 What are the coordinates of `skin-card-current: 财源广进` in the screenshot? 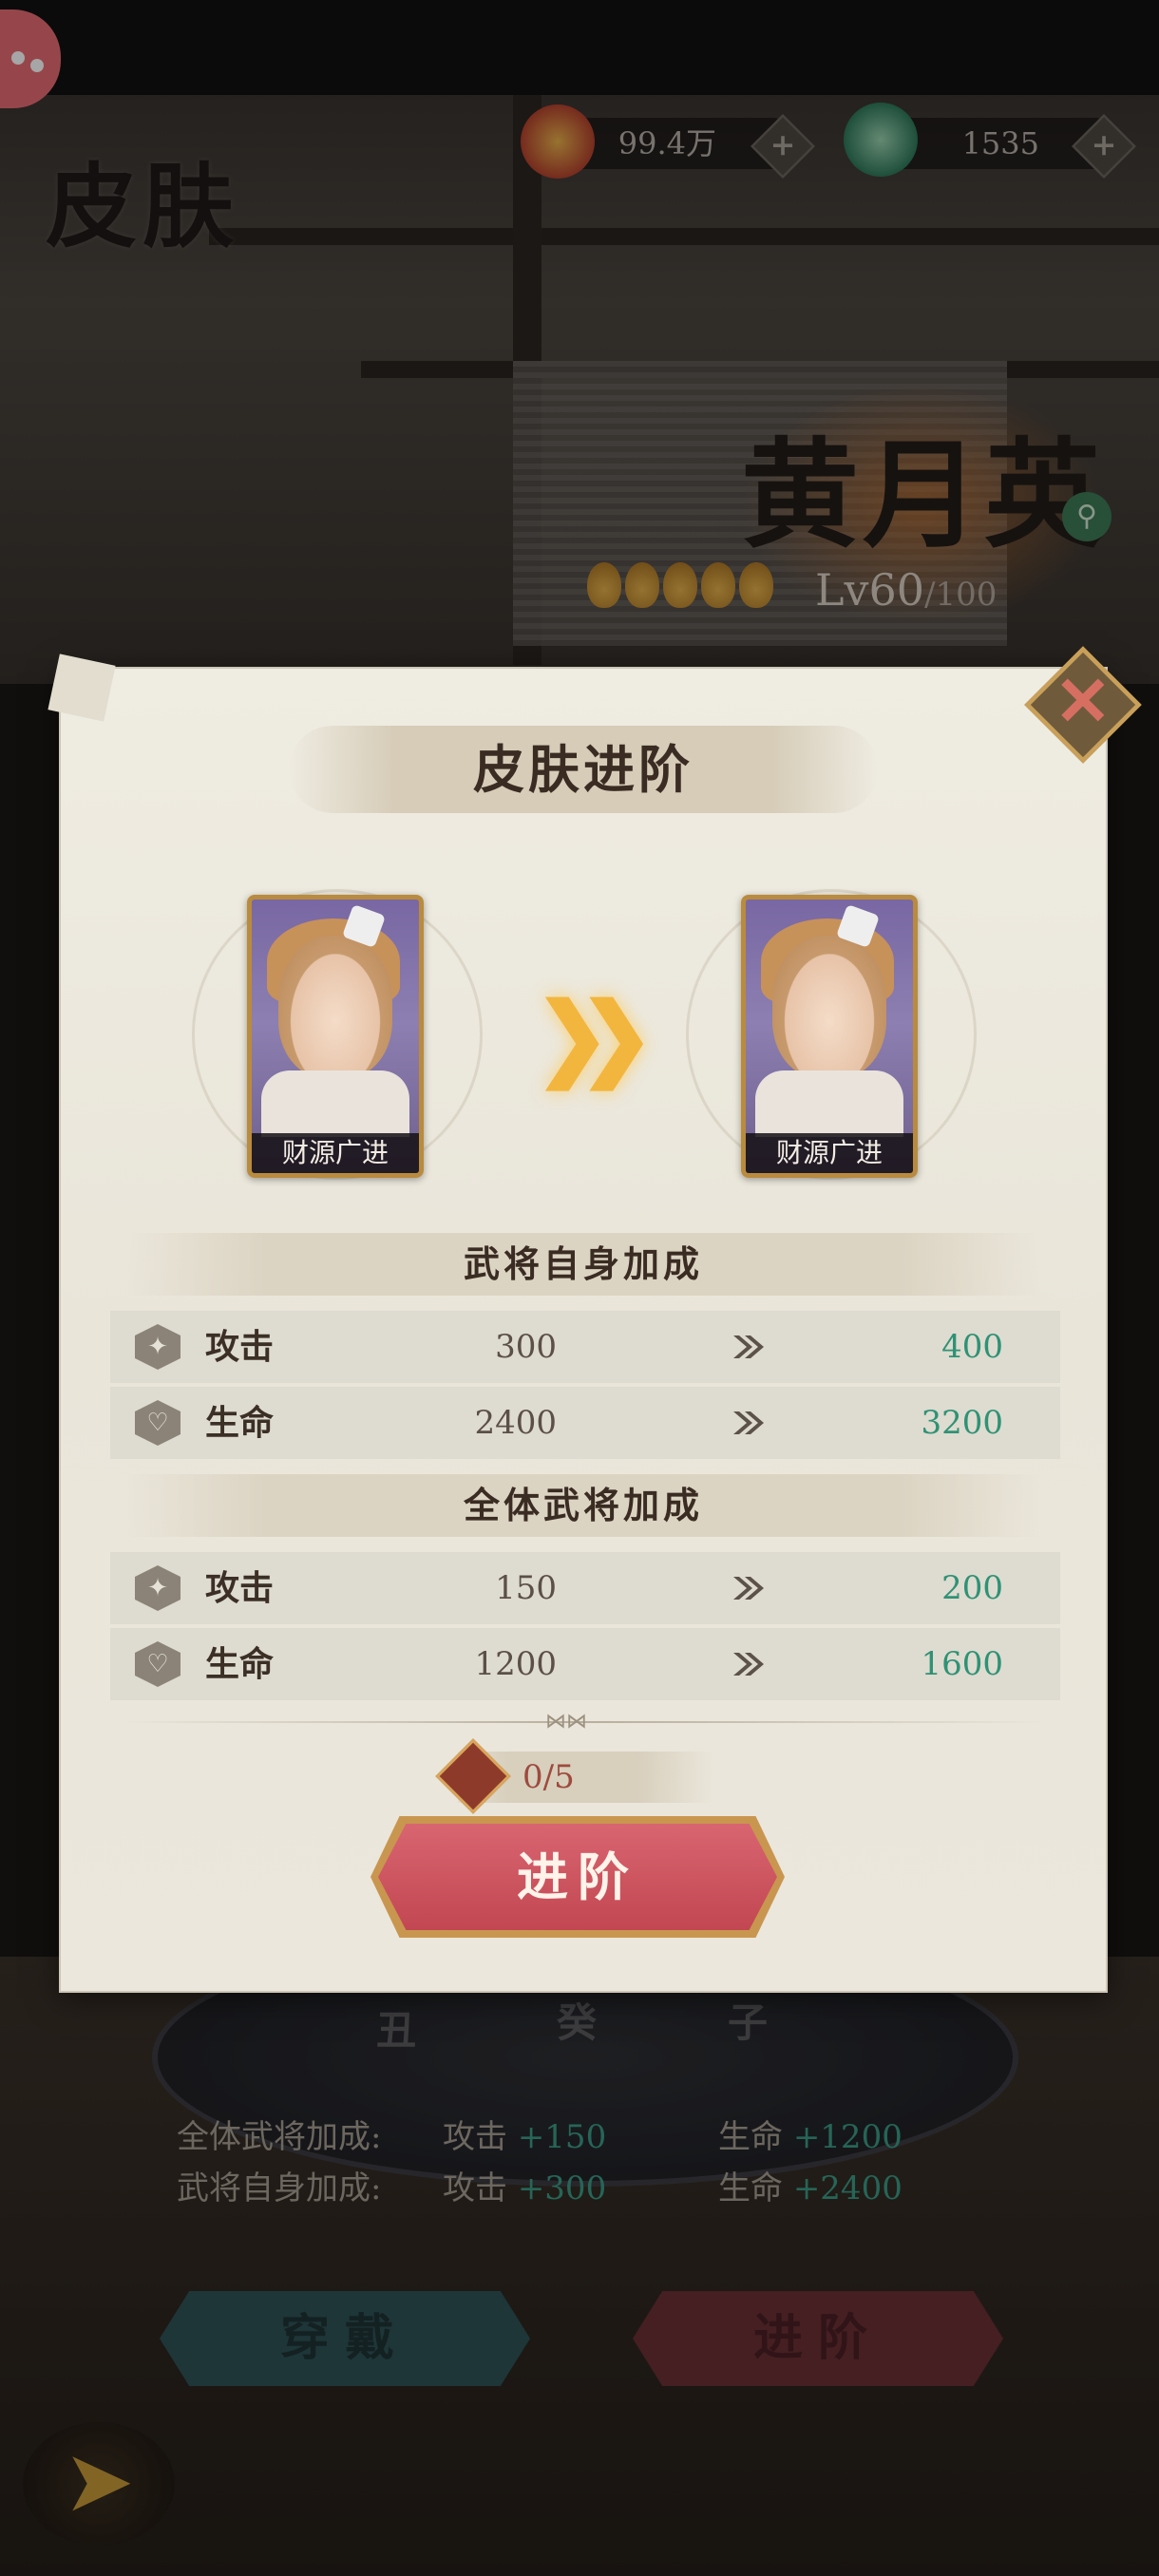 It's located at (335, 1036).